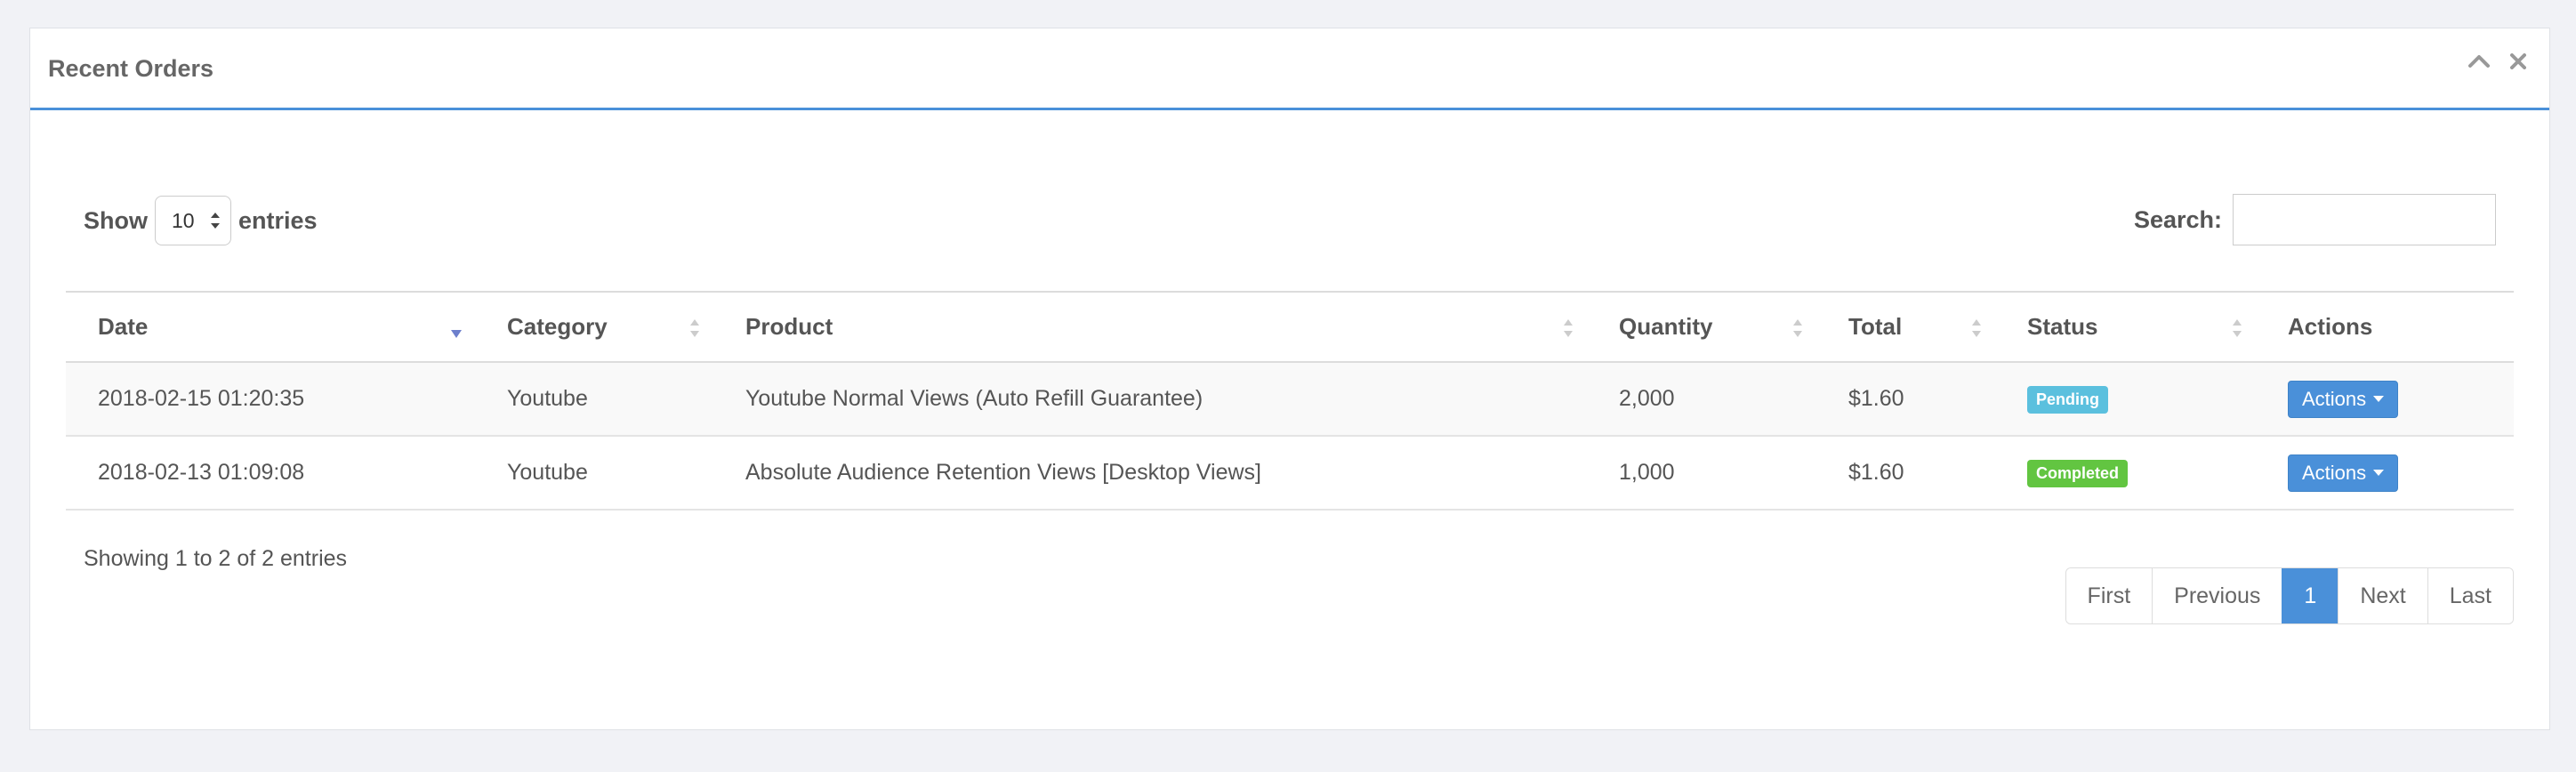 This screenshot has width=2576, height=772. What do you see at coordinates (2479, 61) in the screenshot?
I see `chevron-up-icon` at bounding box center [2479, 61].